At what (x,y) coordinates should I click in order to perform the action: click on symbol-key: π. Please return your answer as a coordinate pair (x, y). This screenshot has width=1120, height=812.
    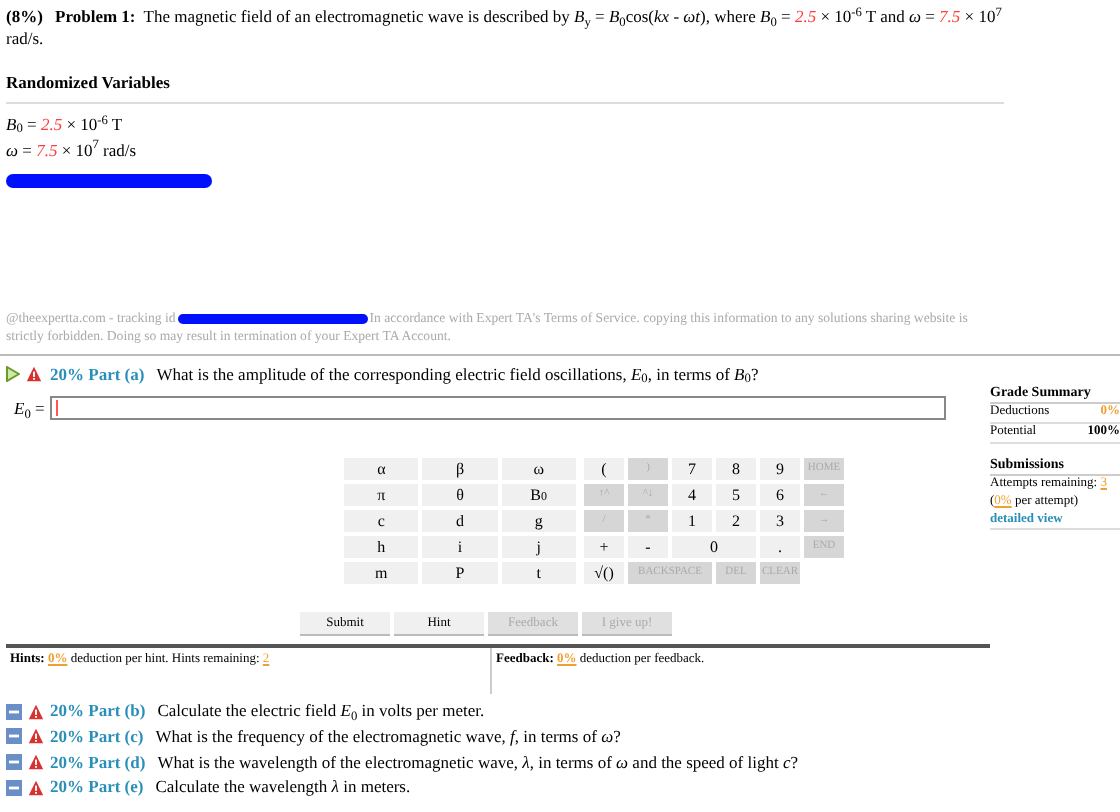
    Looking at the image, I should click on (381, 495).